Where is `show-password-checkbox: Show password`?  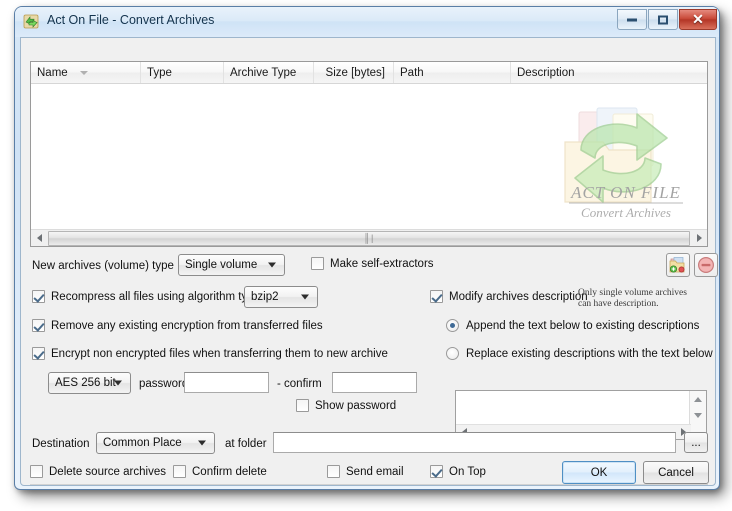 show-password-checkbox: Show password is located at coordinates (346, 405).